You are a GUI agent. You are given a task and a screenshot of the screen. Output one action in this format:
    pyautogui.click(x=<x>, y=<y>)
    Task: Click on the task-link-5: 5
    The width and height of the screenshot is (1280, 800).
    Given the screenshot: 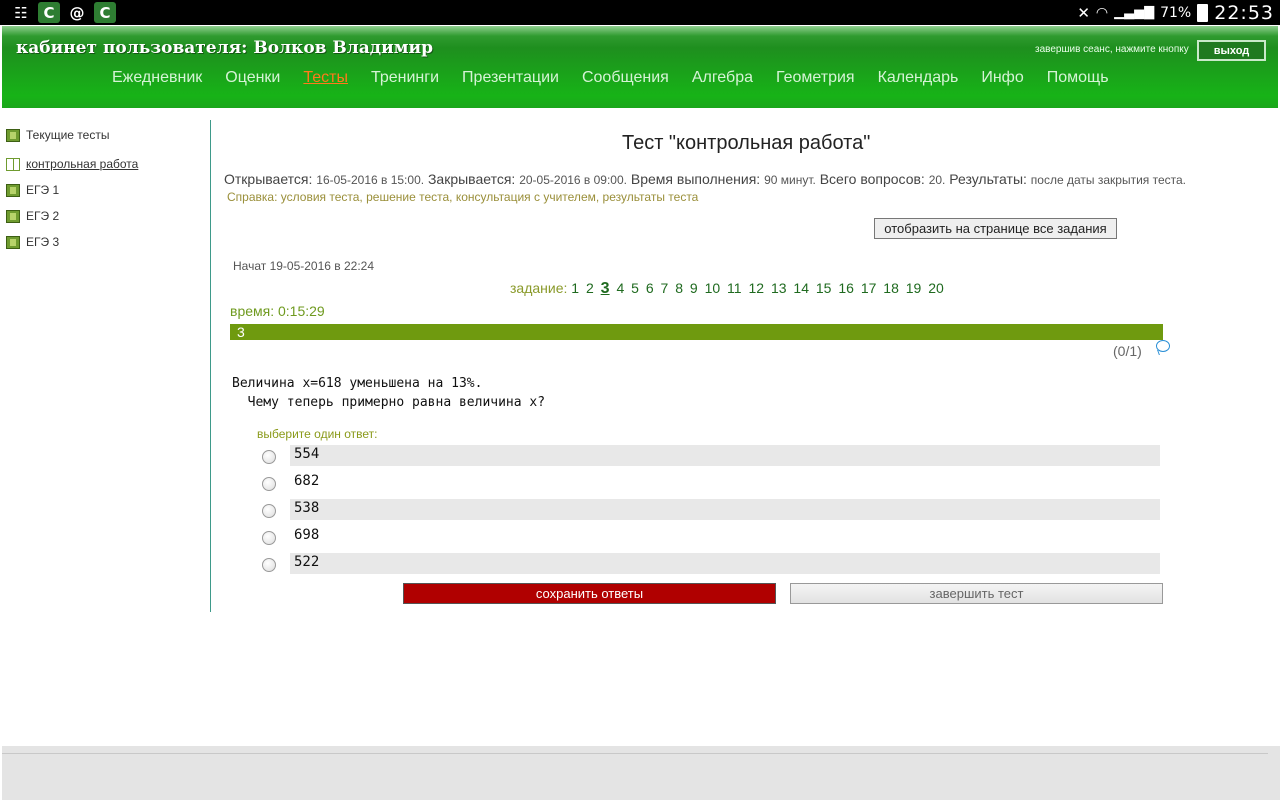 What is the action you would take?
    pyautogui.click(x=635, y=288)
    